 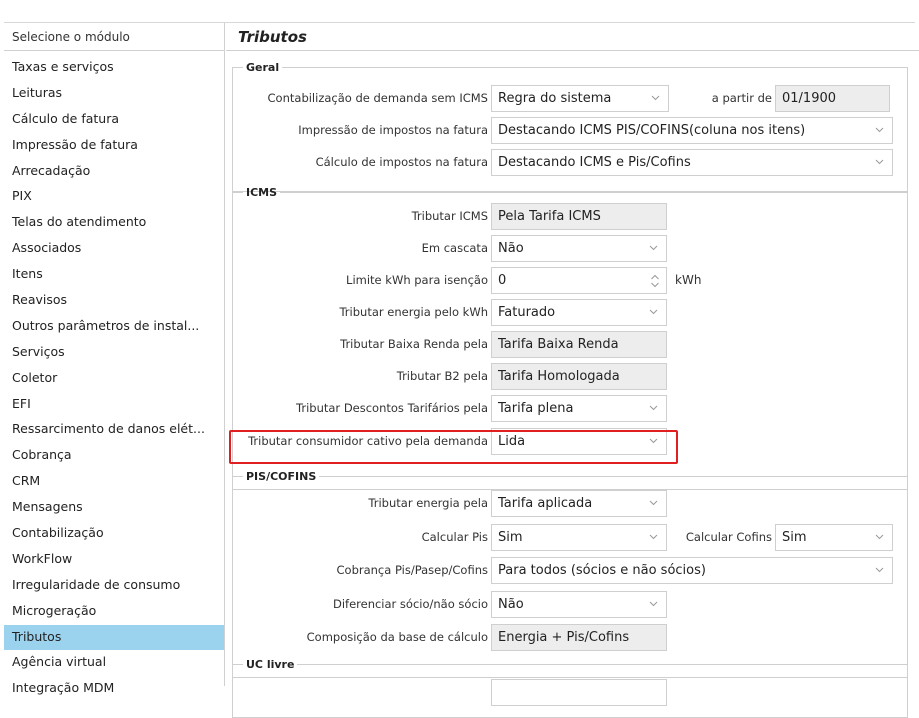 What do you see at coordinates (559, 376) in the screenshot?
I see `b2-value: Tarifa Homologada` at bounding box center [559, 376].